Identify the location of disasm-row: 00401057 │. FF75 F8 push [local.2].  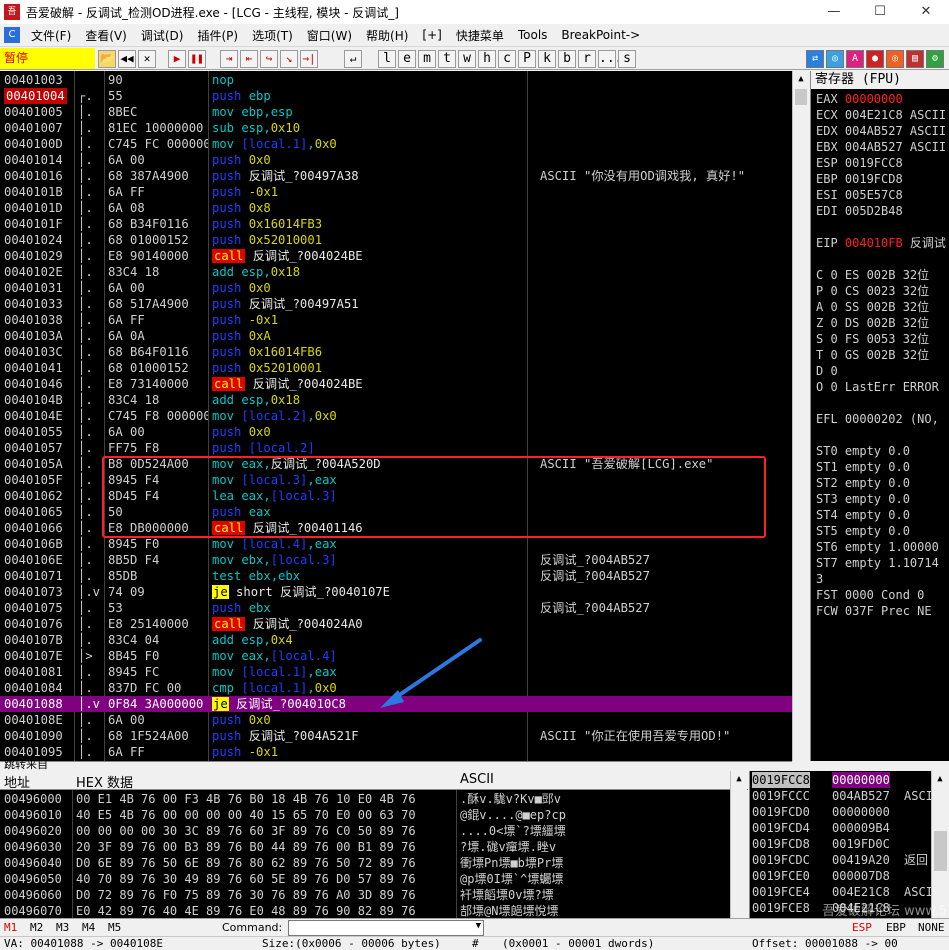
(396, 448).